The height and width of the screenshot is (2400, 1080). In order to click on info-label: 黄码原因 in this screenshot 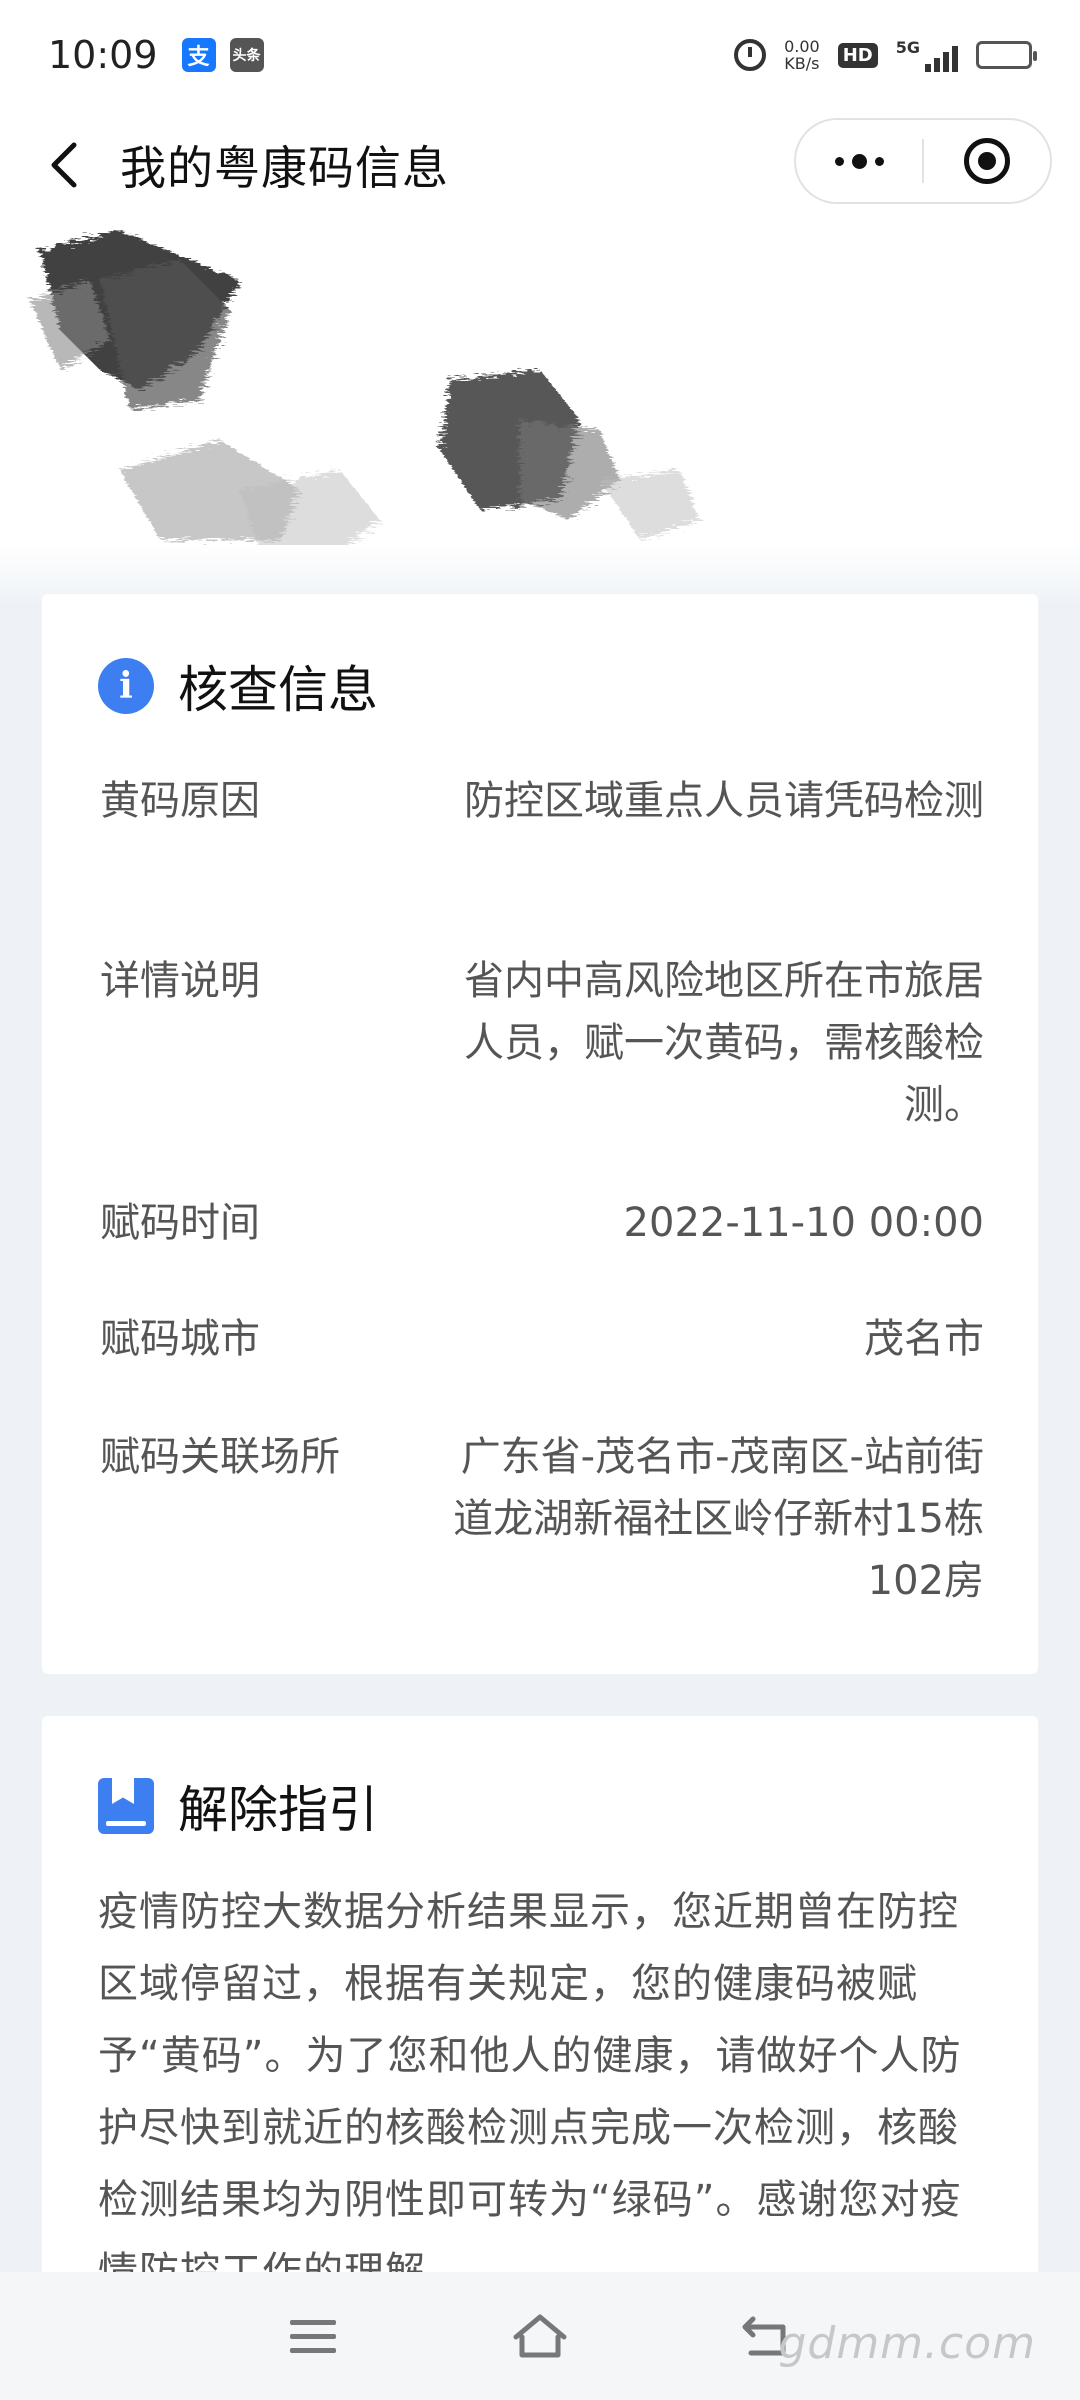, I will do `click(180, 801)`.